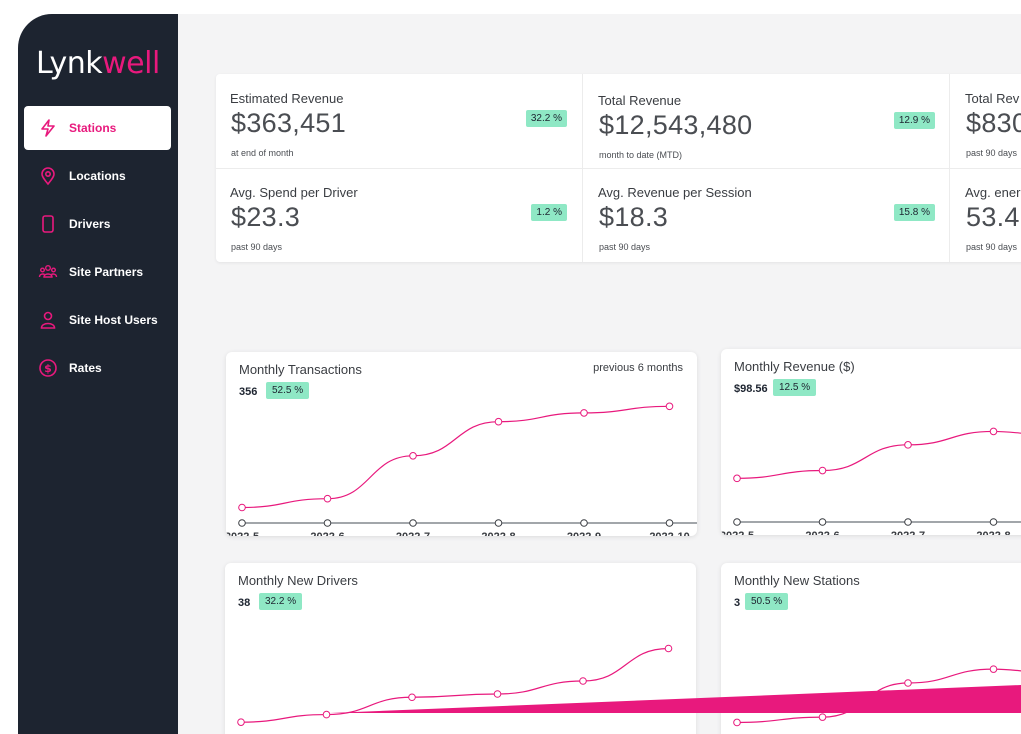 The image size is (1021, 734). I want to click on kpi-title: Estimated Revenue, so click(287, 98).